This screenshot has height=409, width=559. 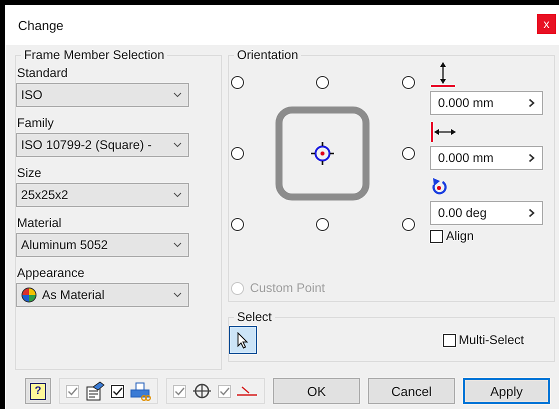 What do you see at coordinates (254, 317) in the screenshot?
I see `group-title: Select` at bounding box center [254, 317].